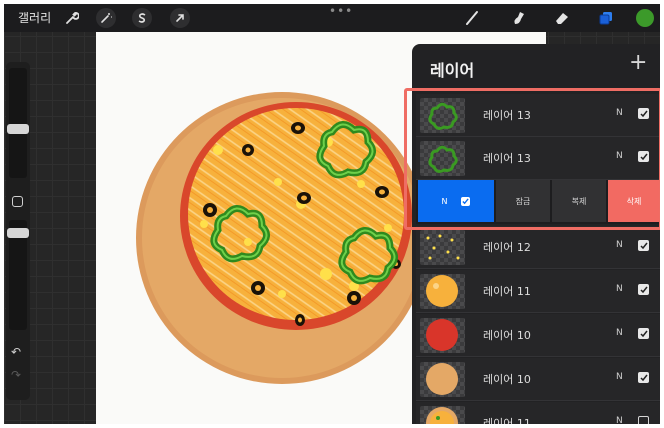 This screenshot has height=428, width=664. What do you see at coordinates (519, 18) in the screenshot?
I see `smudge-icon` at bounding box center [519, 18].